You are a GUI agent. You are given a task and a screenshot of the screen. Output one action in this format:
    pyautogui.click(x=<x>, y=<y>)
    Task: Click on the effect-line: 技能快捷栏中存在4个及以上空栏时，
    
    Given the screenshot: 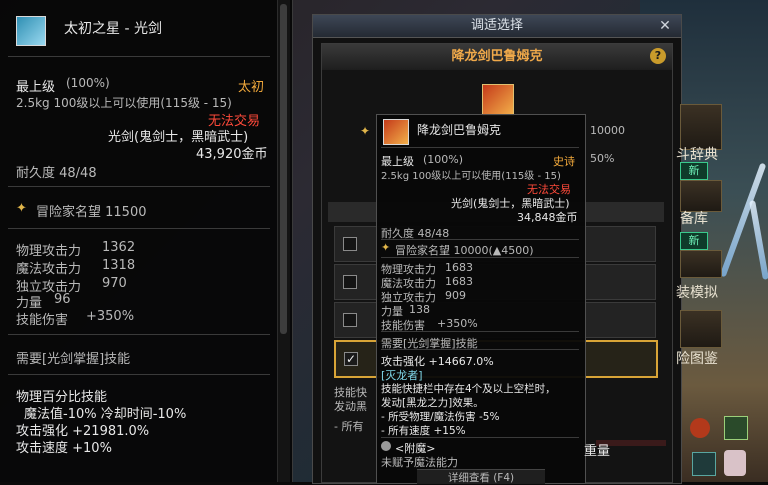 What is the action you would take?
    pyautogui.click(x=468, y=389)
    